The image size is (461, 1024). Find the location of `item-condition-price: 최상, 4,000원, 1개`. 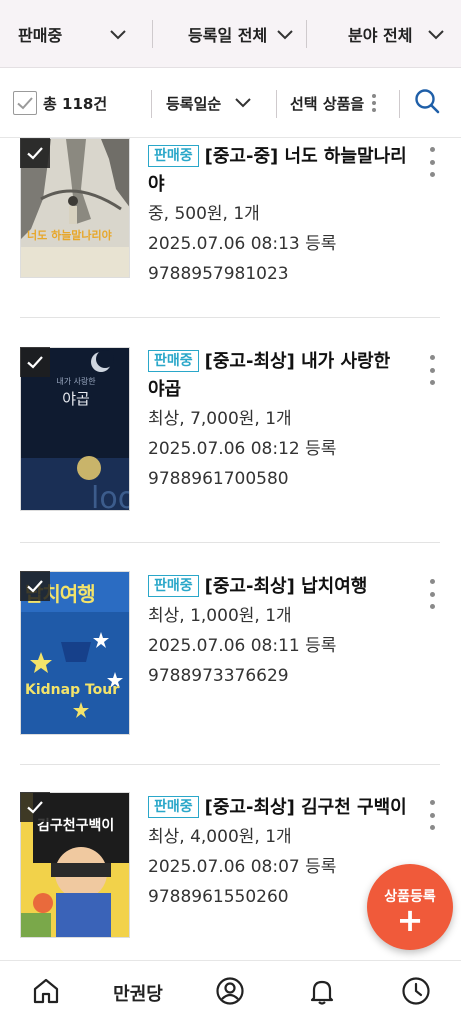

item-condition-price: 최상, 4,000원, 1개 is located at coordinates (220, 837).